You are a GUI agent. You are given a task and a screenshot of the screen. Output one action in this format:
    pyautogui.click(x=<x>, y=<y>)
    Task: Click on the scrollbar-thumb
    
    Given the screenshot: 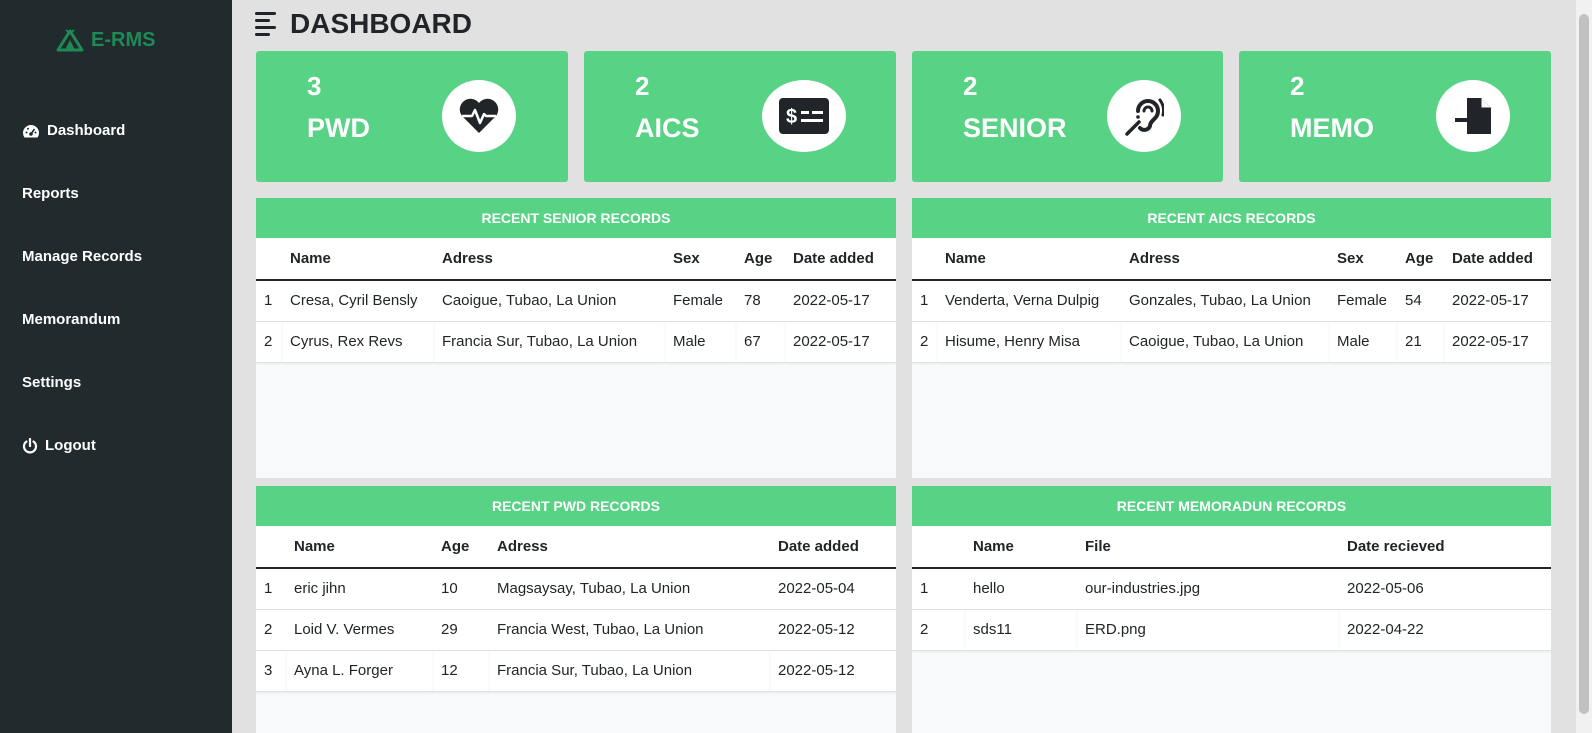 What is the action you would take?
    pyautogui.click(x=1584, y=364)
    